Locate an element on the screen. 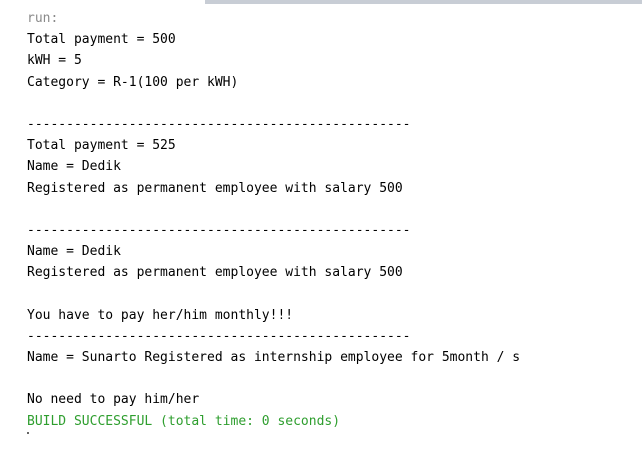  output-line: You have to pay her/him monthly!!! is located at coordinates (160, 315).